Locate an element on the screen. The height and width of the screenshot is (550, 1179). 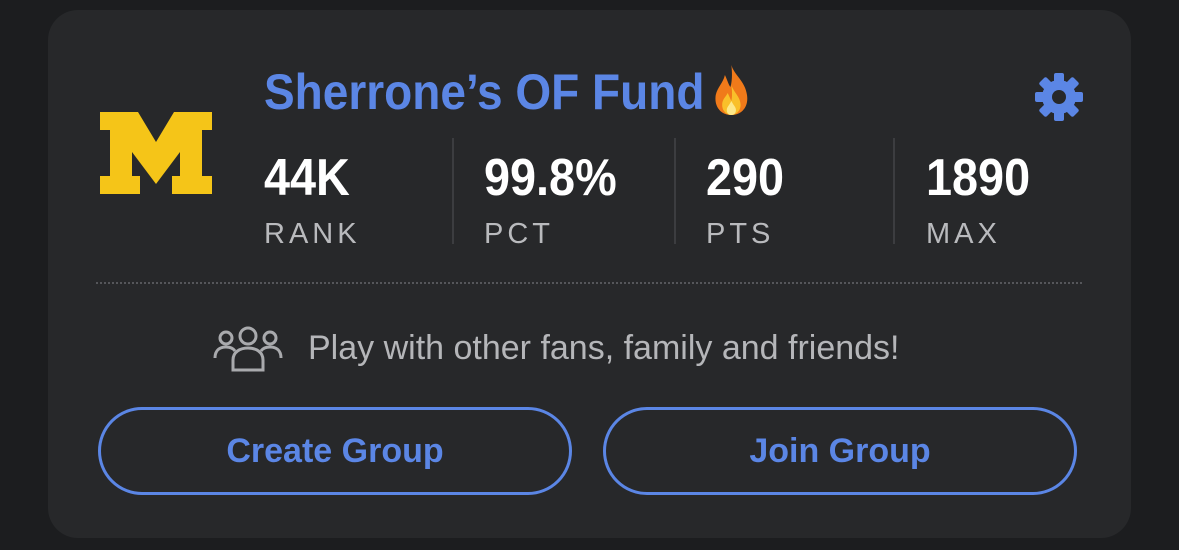
stat-rank: 44K RANK is located at coordinates (312, 201).